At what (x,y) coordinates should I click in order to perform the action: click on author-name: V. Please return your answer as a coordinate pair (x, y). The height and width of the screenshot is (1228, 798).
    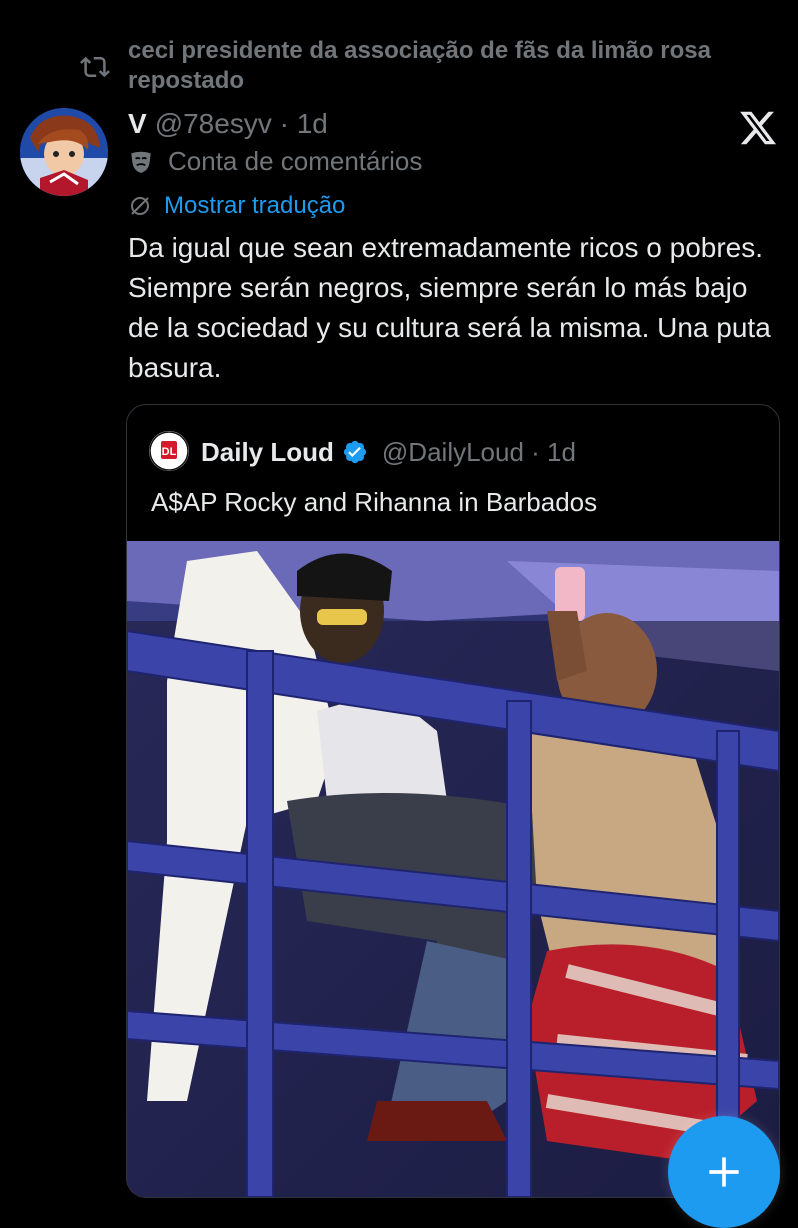
    Looking at the image, I should click on (137, 124).